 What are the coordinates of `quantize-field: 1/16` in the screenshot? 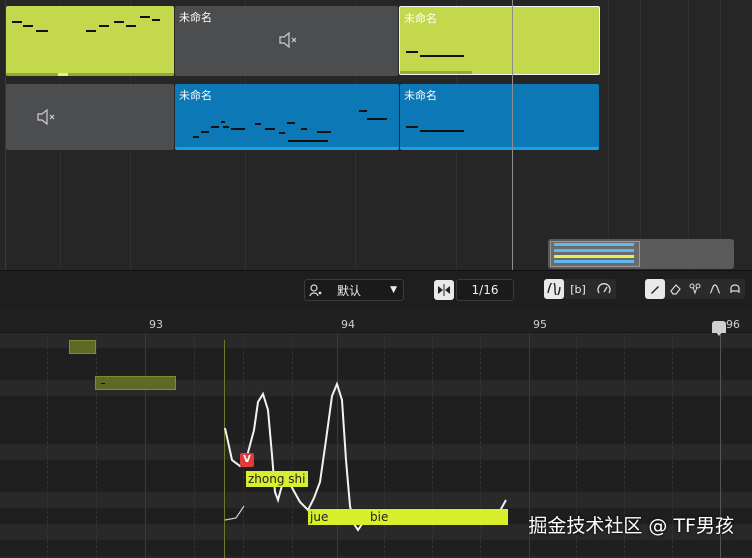 It's located at (485, 290).